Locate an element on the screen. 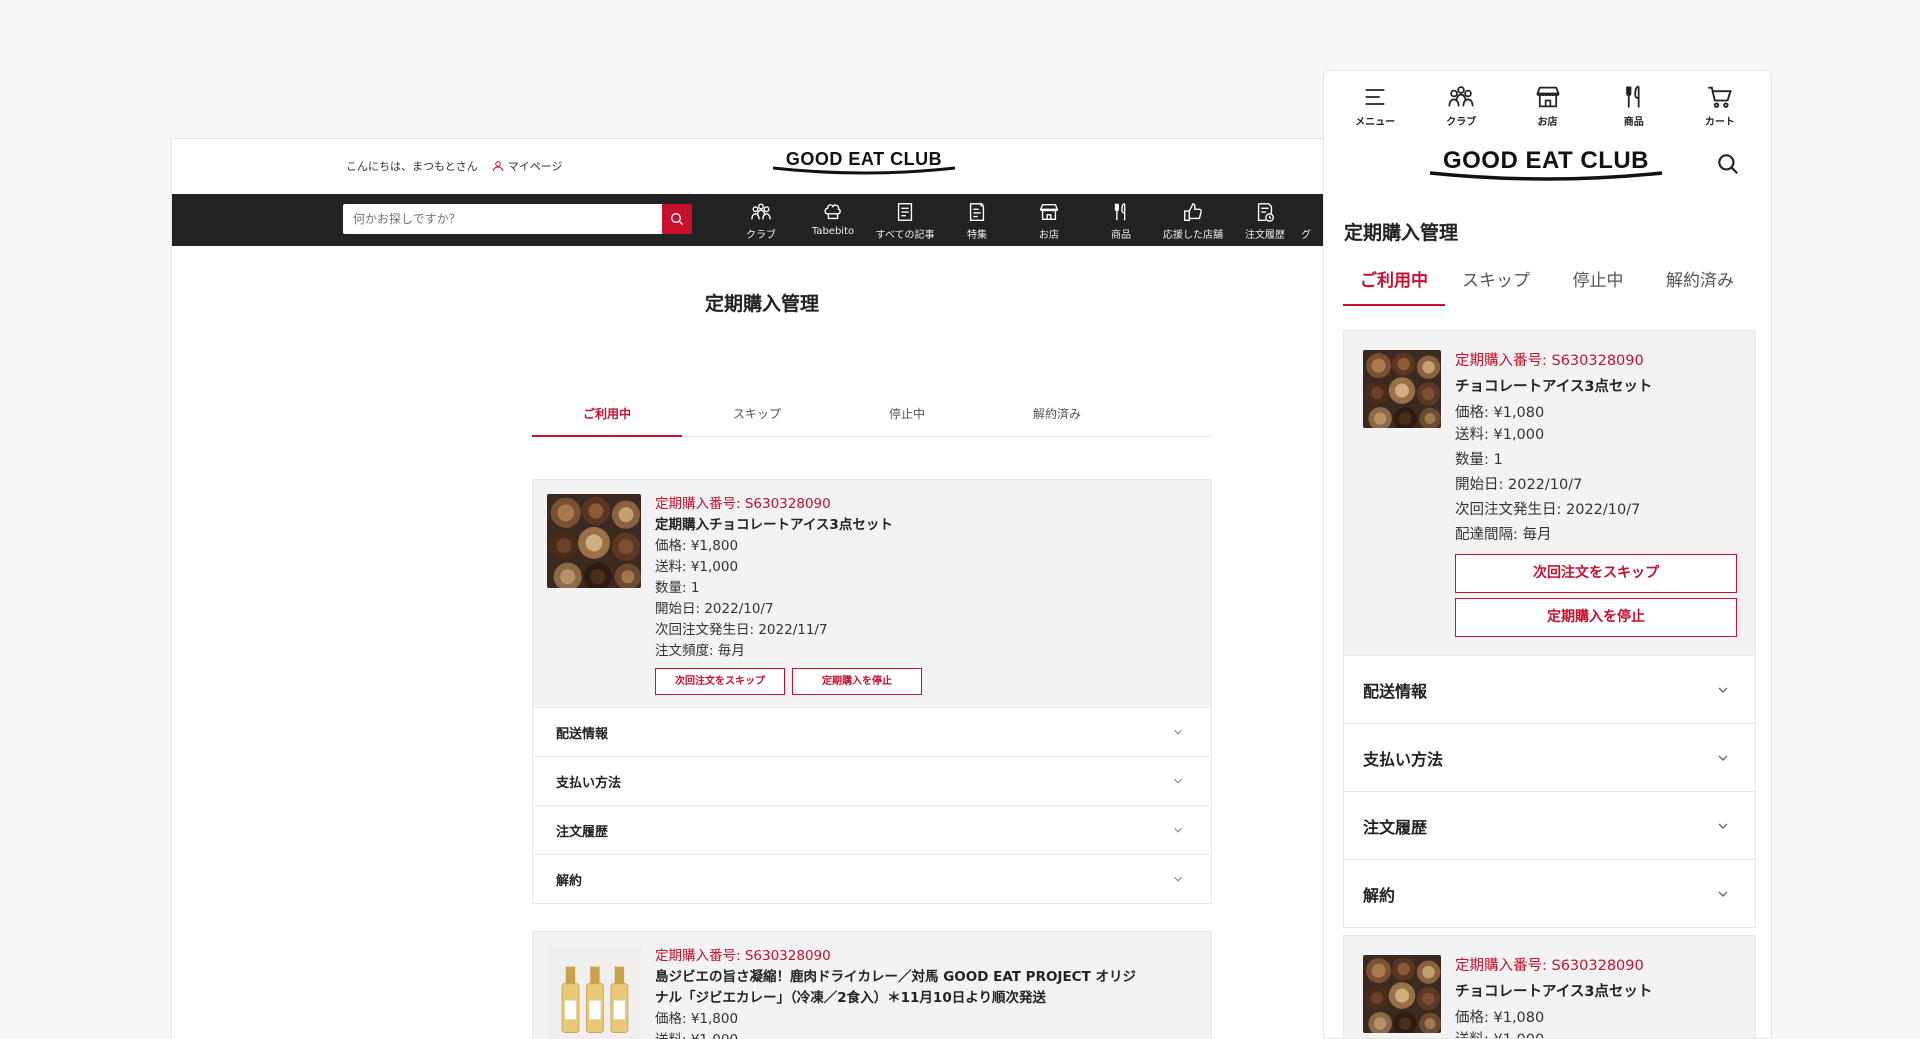 The image size is (1920, 1039). subscription-tabs: ご利用中 スキップ 停止中 解約済み is located at coordinates (872, 417).